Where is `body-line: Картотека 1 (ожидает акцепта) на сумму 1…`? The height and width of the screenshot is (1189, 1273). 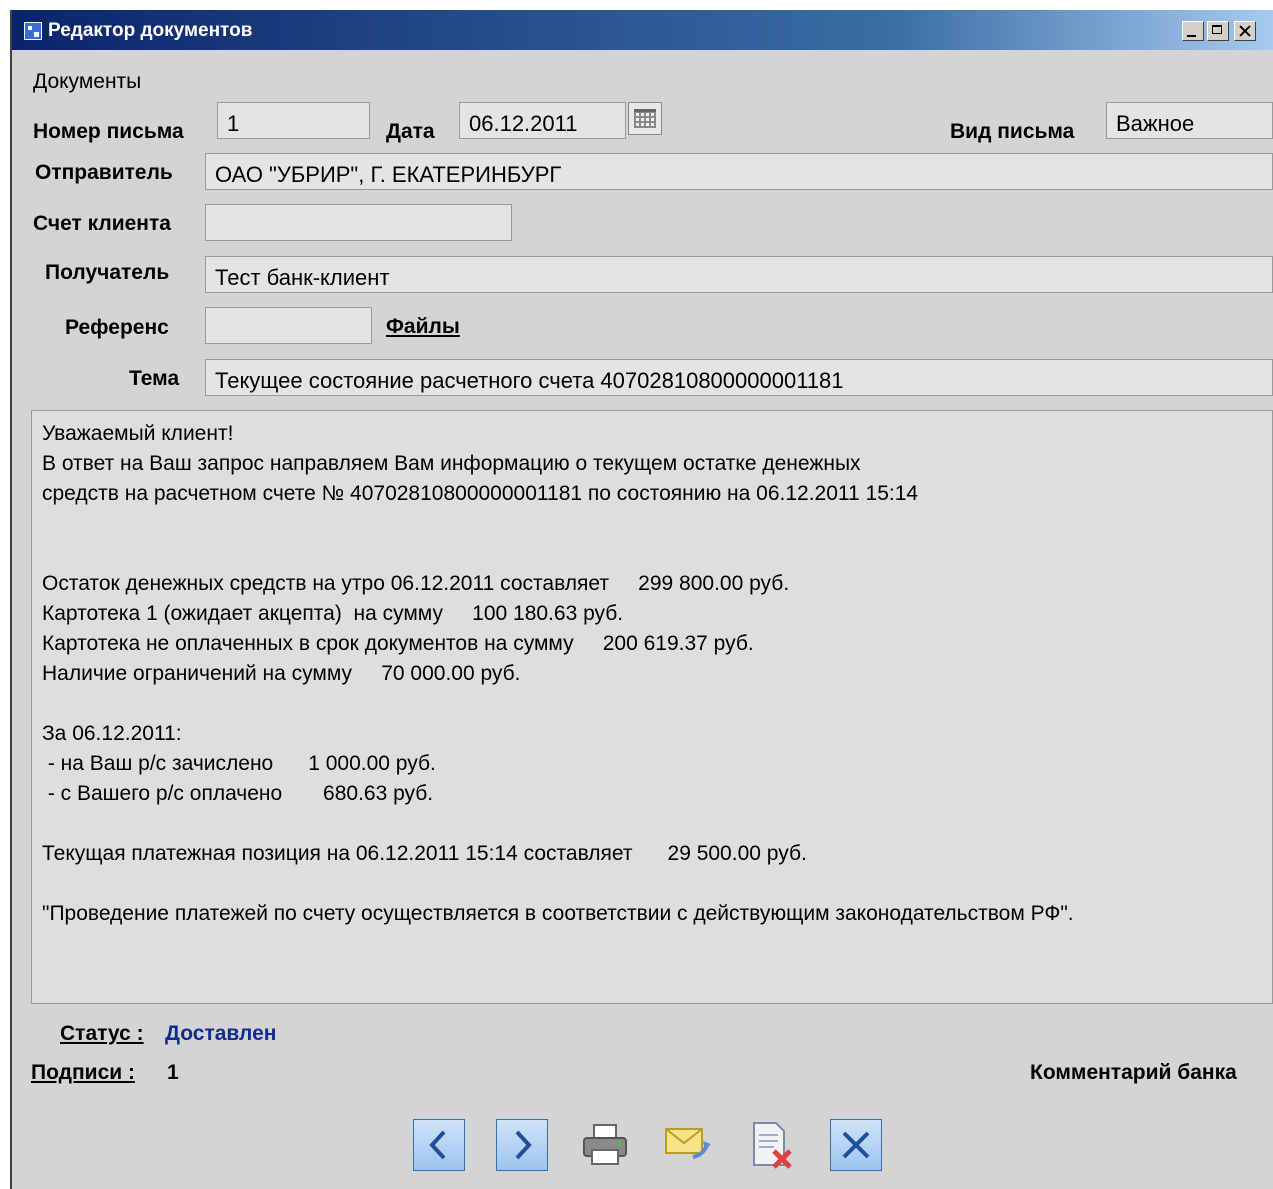 body-line: Картотека 1 (ожидает акцепта) на сумму 1… is located at coordinates (333, 613).